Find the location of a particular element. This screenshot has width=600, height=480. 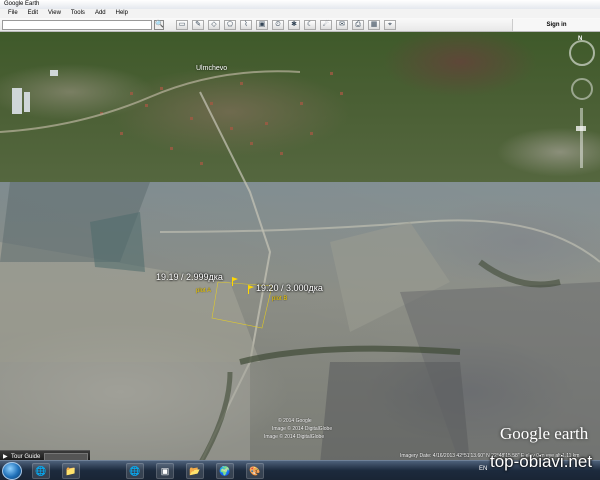

sign-in-button: Sign in is located at coordinates (556, 25).